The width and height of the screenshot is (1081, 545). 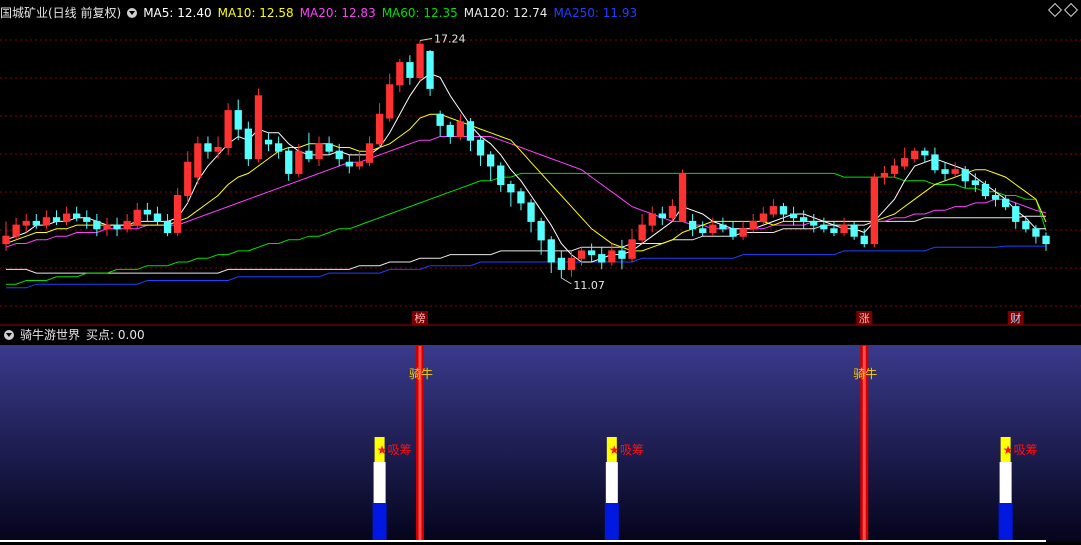 I want to click on ma250-line, so click(x=526, y=267).